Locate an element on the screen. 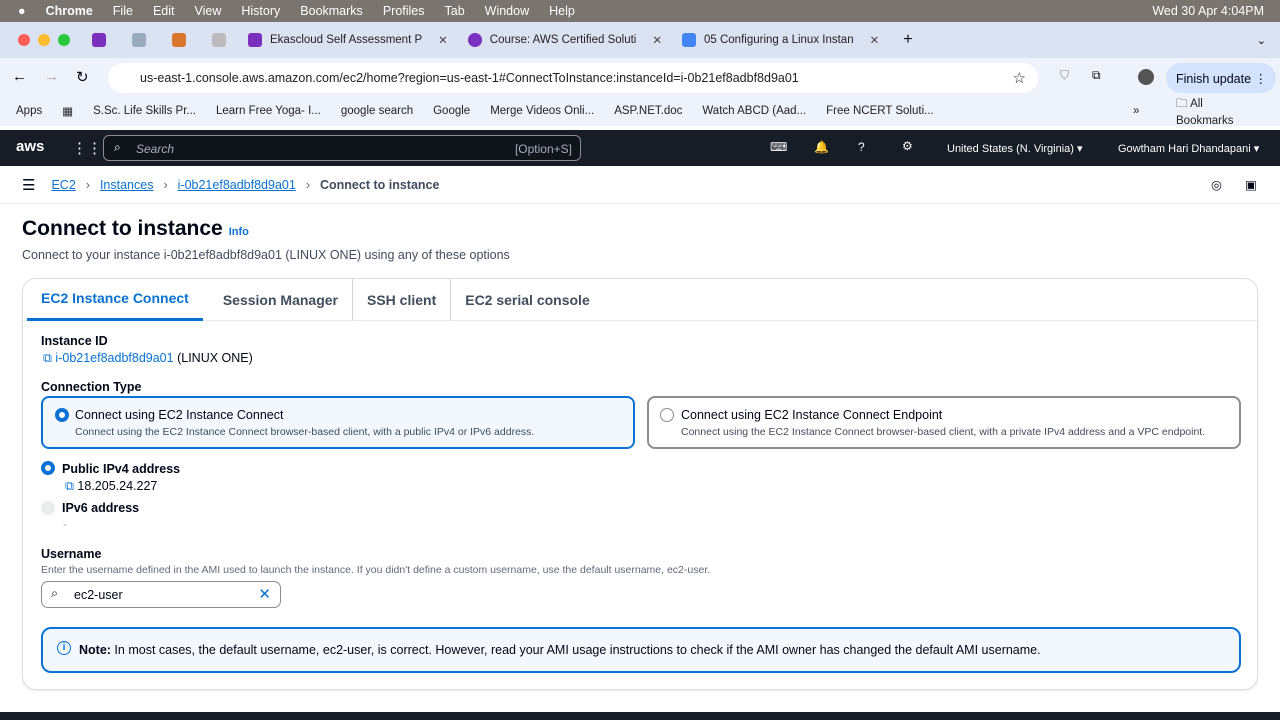 The width and height of the screenshot is (1280, 720). info-link: Info is located at coordinates (239, 232).